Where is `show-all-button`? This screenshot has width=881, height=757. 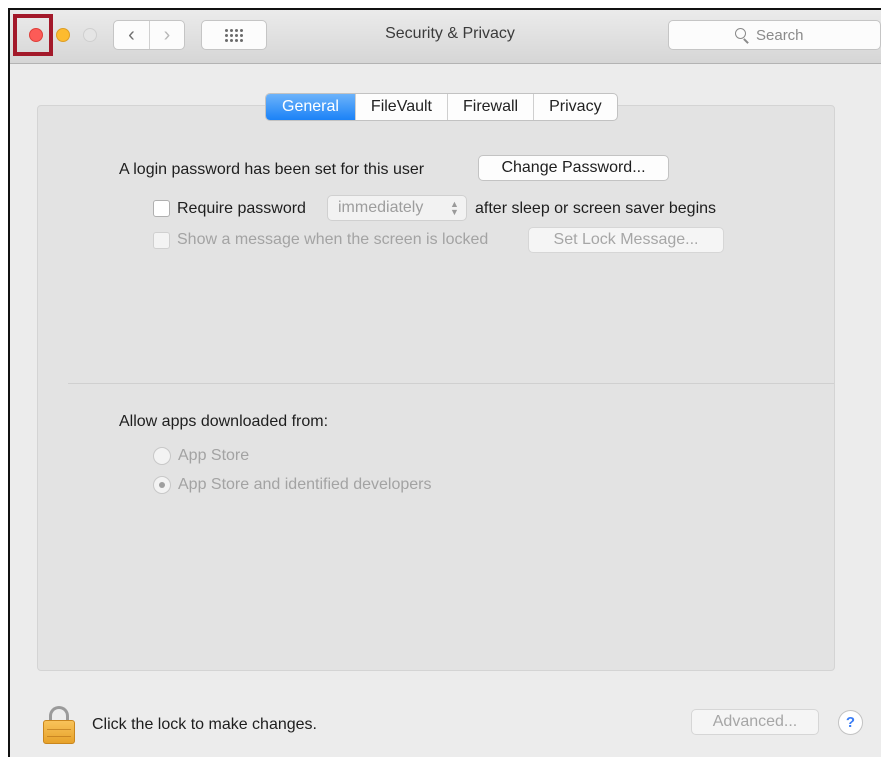
show-all-button is located at coordinates (234, 35).